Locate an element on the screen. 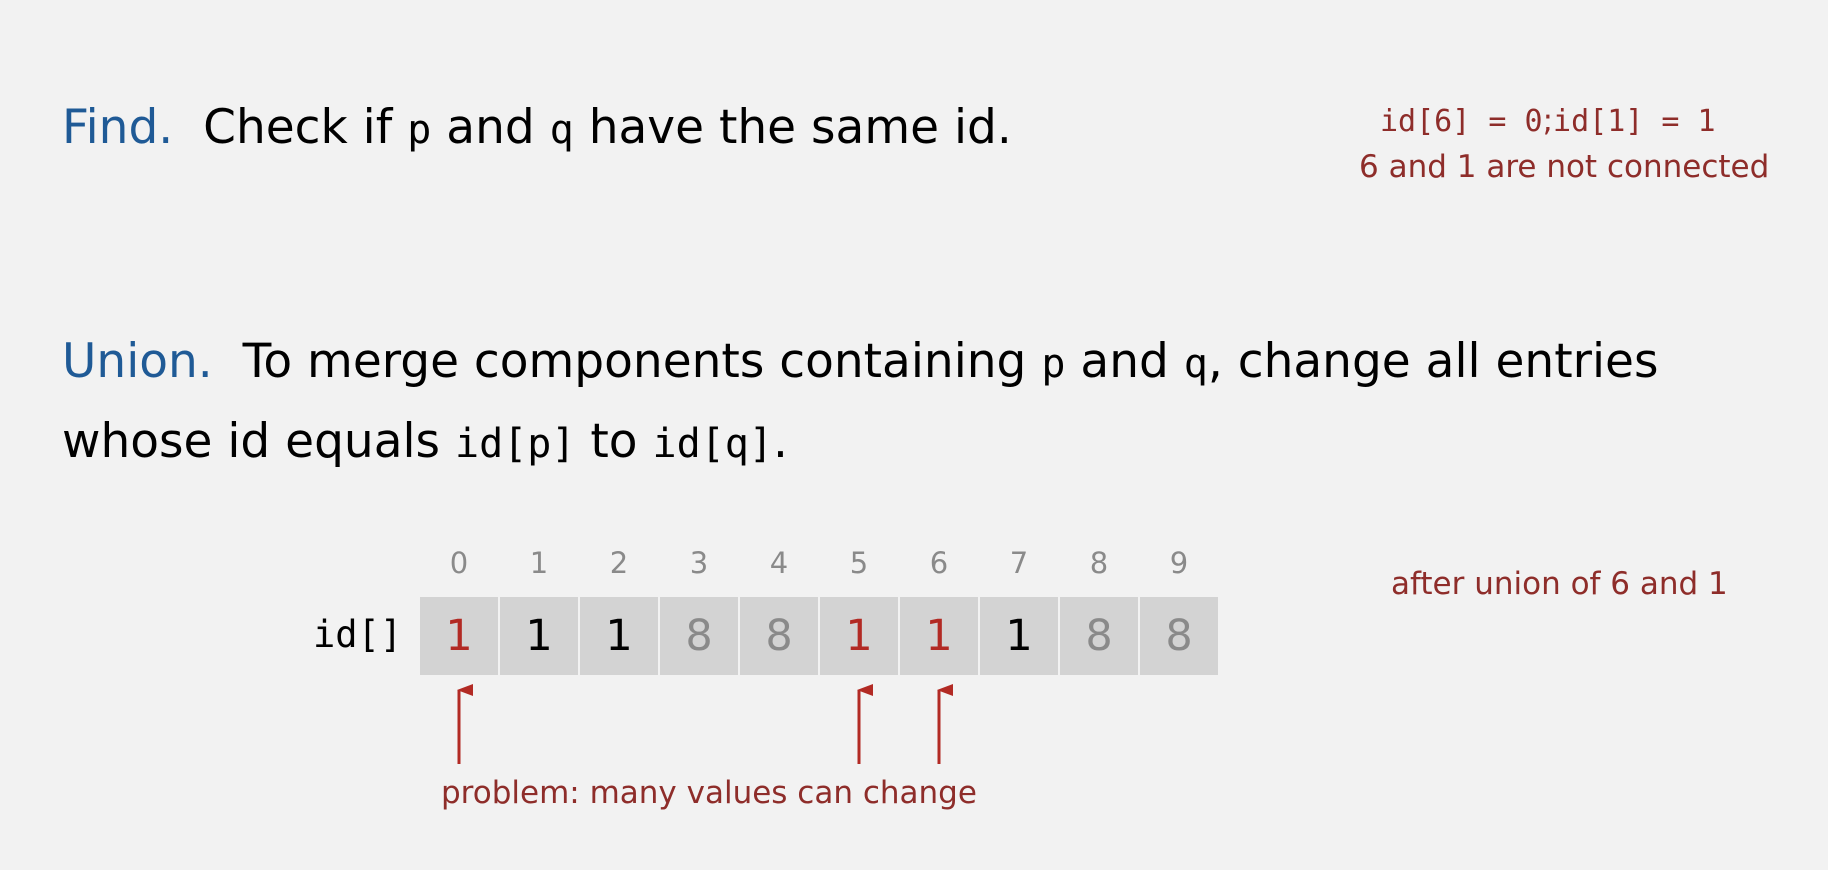 This screenshot has height=882, width=1828. union-text-merge: To merge components containing is located at coordinates (634, 361).